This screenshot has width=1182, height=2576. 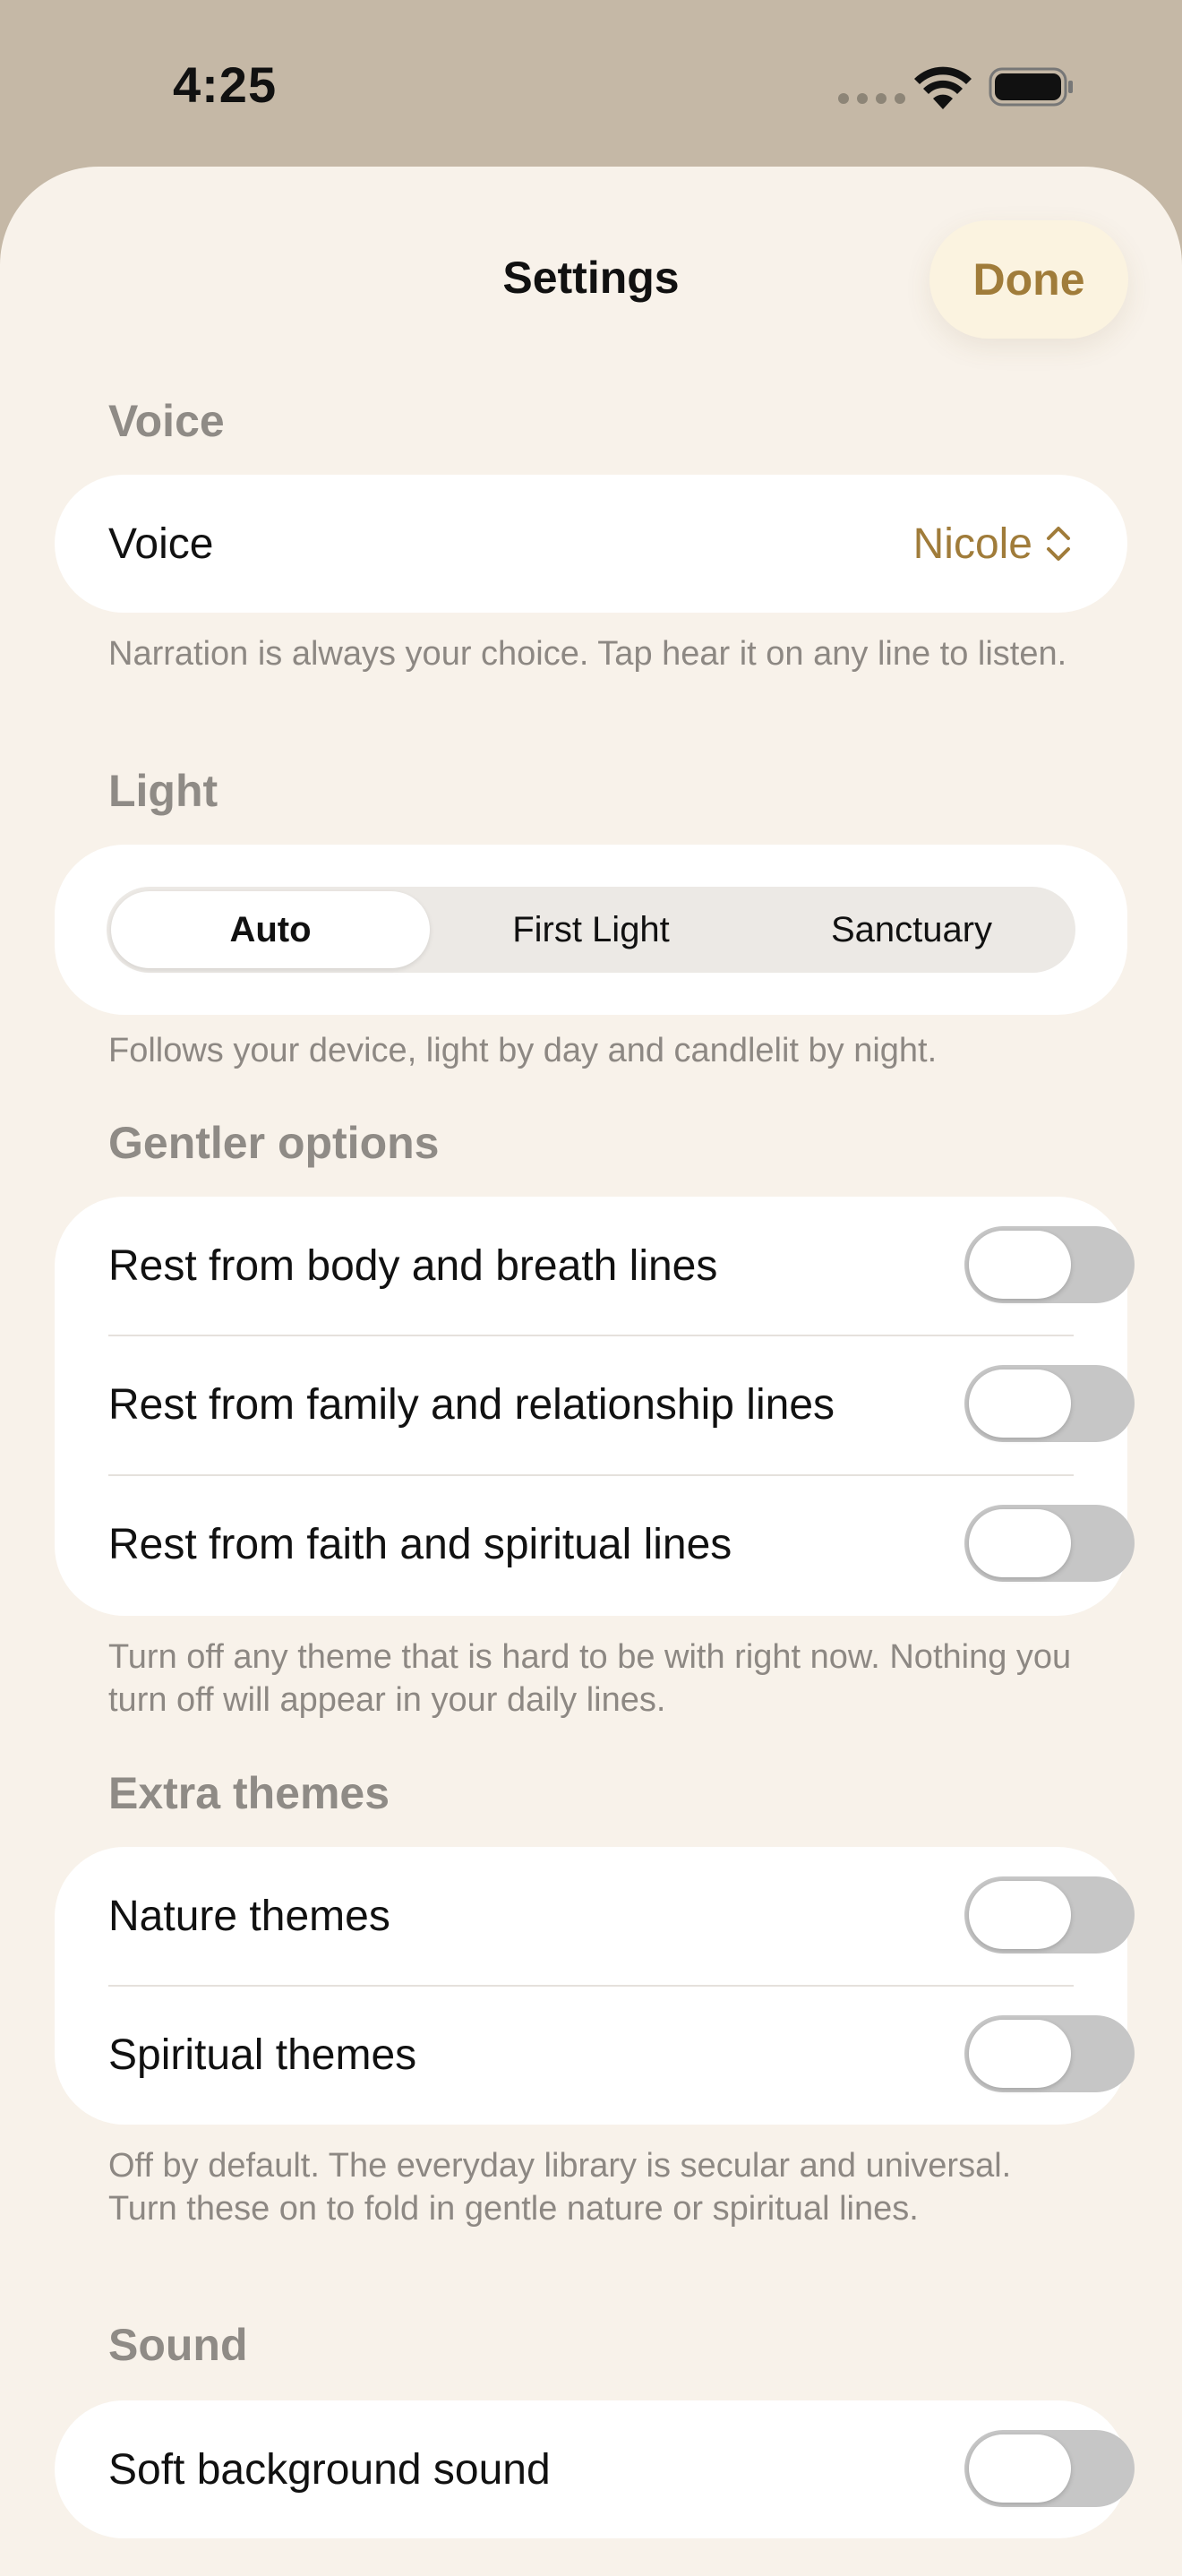 What do you see at coordinates (420, 1544) in the screenshot?
I see `rest-faith-spiritual-label: Rest from faith and spiritual lines` at bounding box center [420, 1544].